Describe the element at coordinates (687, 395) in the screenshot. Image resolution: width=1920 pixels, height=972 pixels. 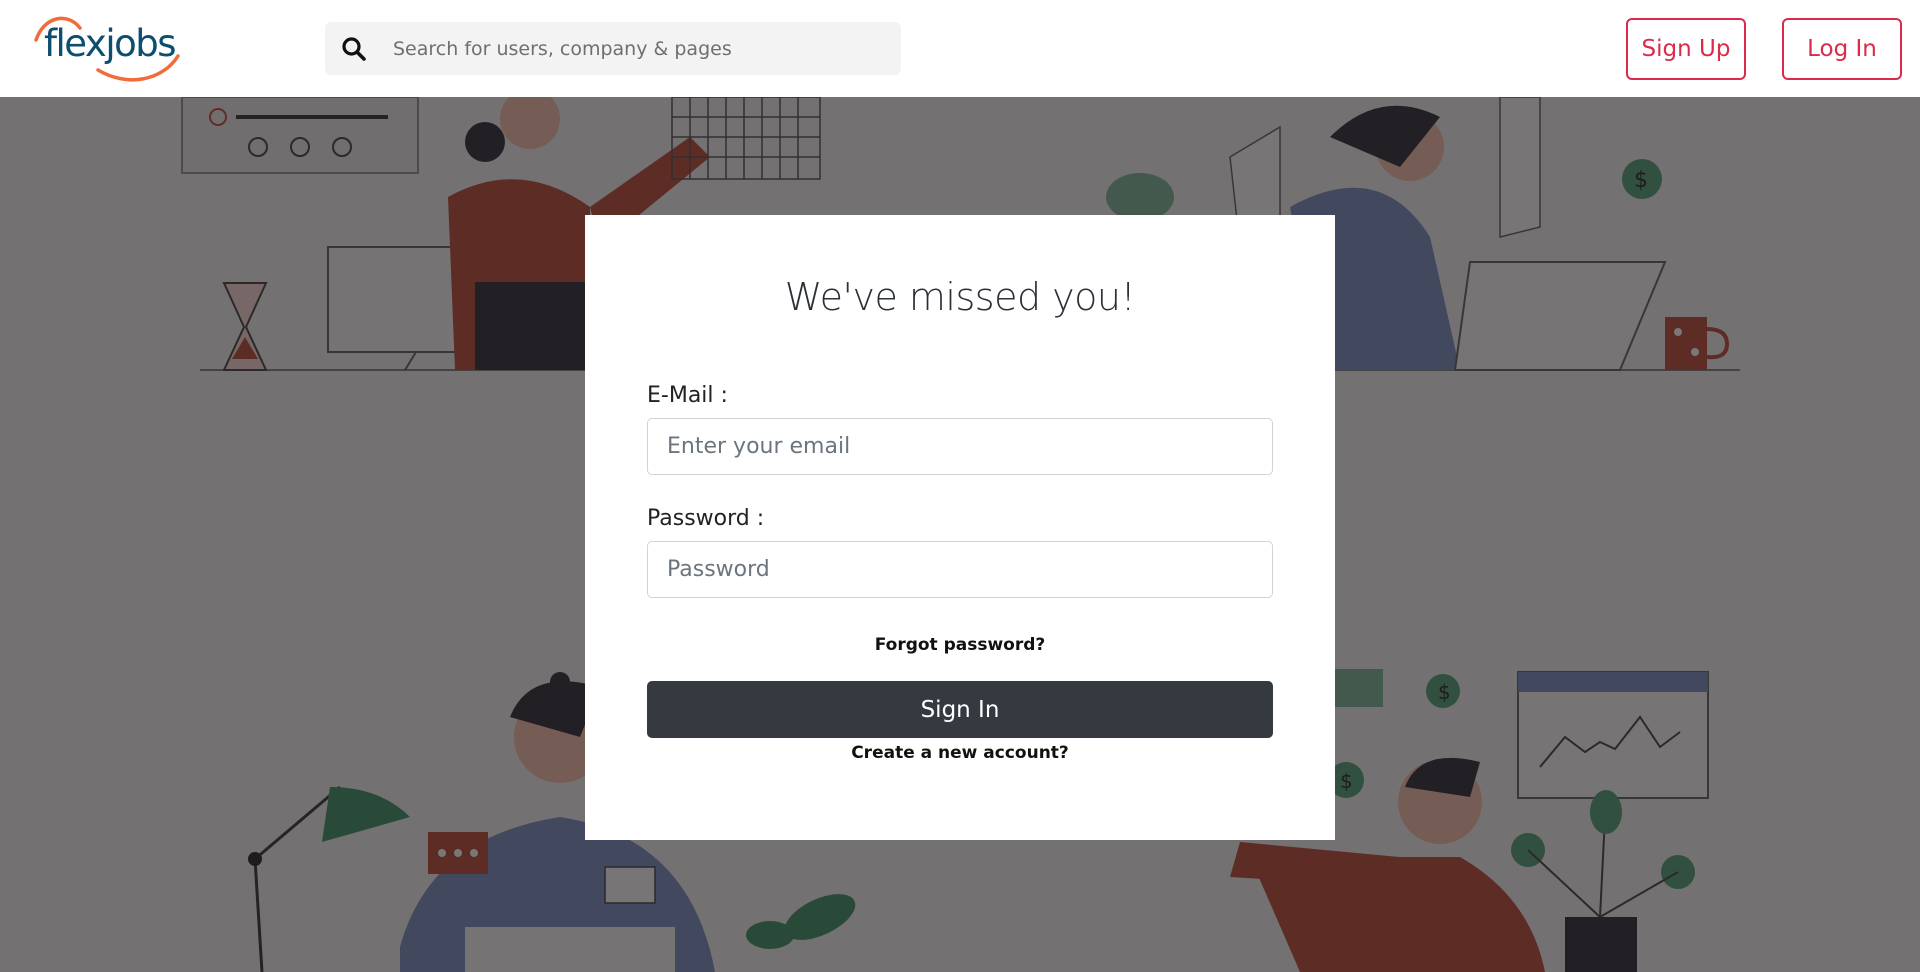
I see `email-label: E-Mail :` at that location.